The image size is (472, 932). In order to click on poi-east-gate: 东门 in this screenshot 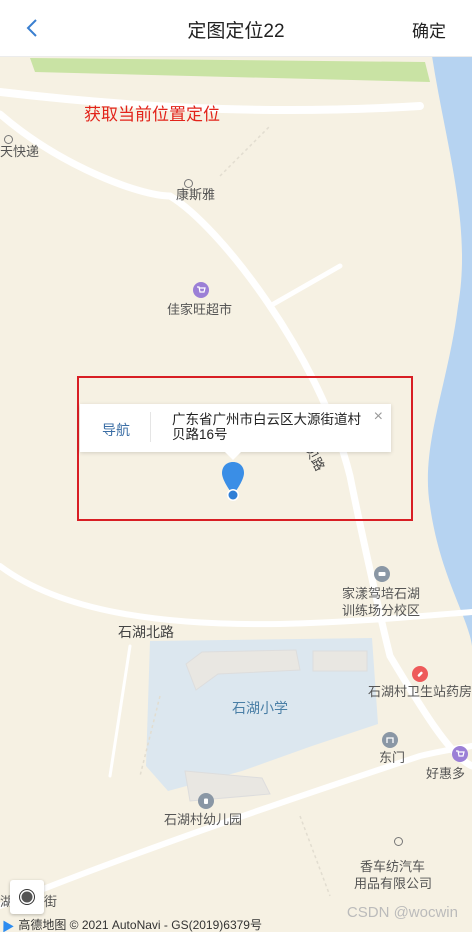, I will do `click(392, 758)`.